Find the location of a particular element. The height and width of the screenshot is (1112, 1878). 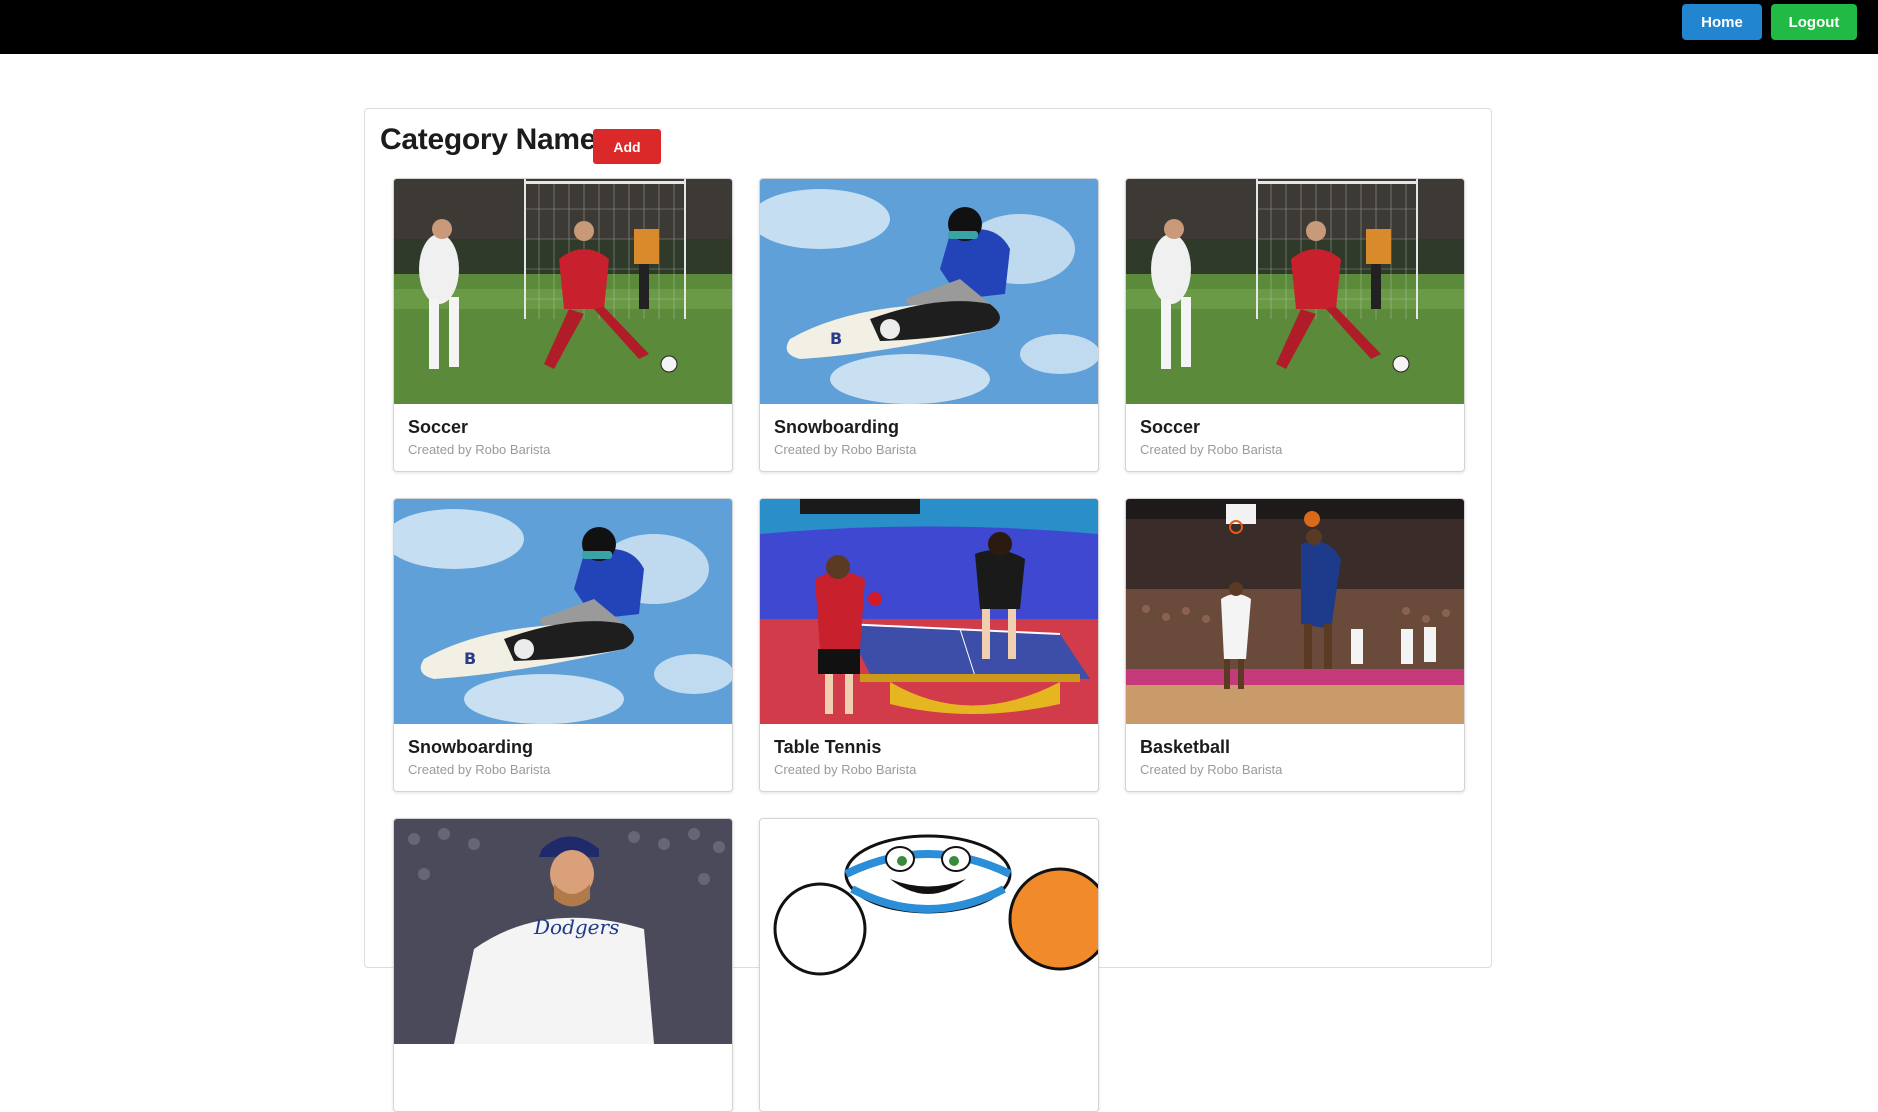

add-category-button: Add is located at coordinates (627, 146).